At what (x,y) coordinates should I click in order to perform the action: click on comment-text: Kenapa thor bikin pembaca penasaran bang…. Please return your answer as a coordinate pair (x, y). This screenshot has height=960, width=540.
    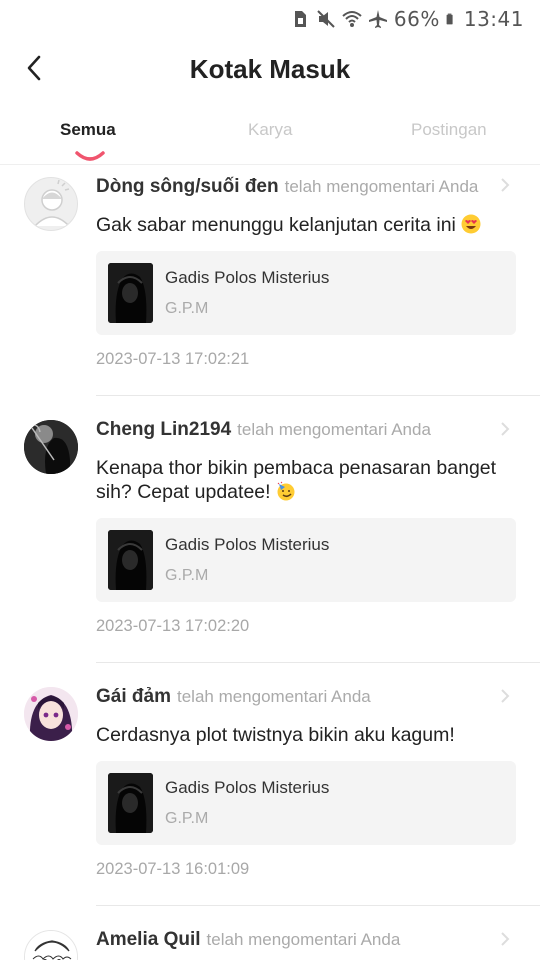
    Looking at the image, I should click on (296, 480).